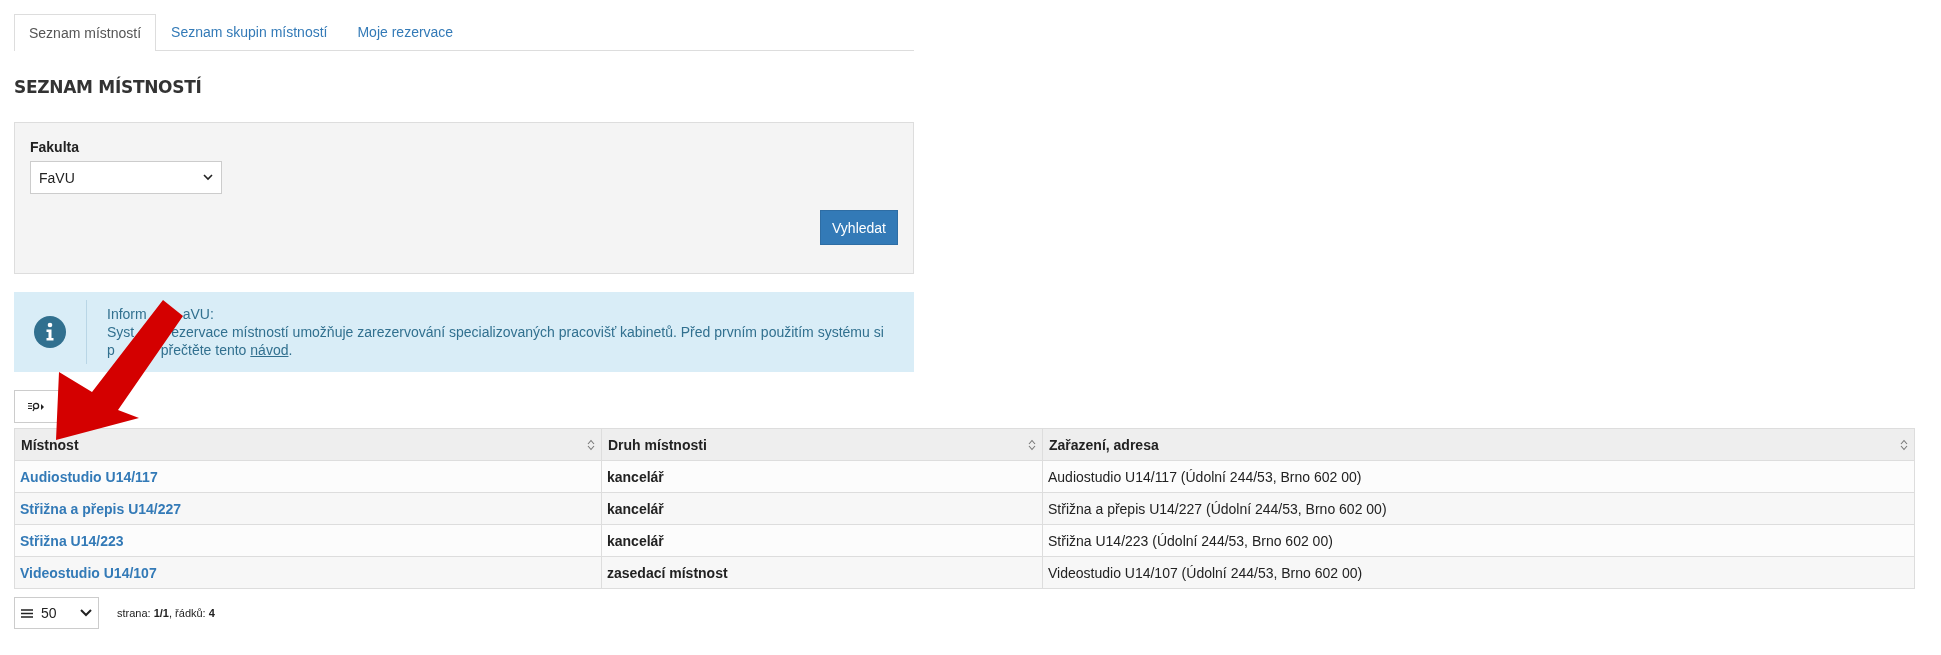 This screenshot has height=655, width=1941. What do you see at coordinates (405, 32) in the screenshot?
I see `tab: Moje rezervace` at bounding box center [405, 32].